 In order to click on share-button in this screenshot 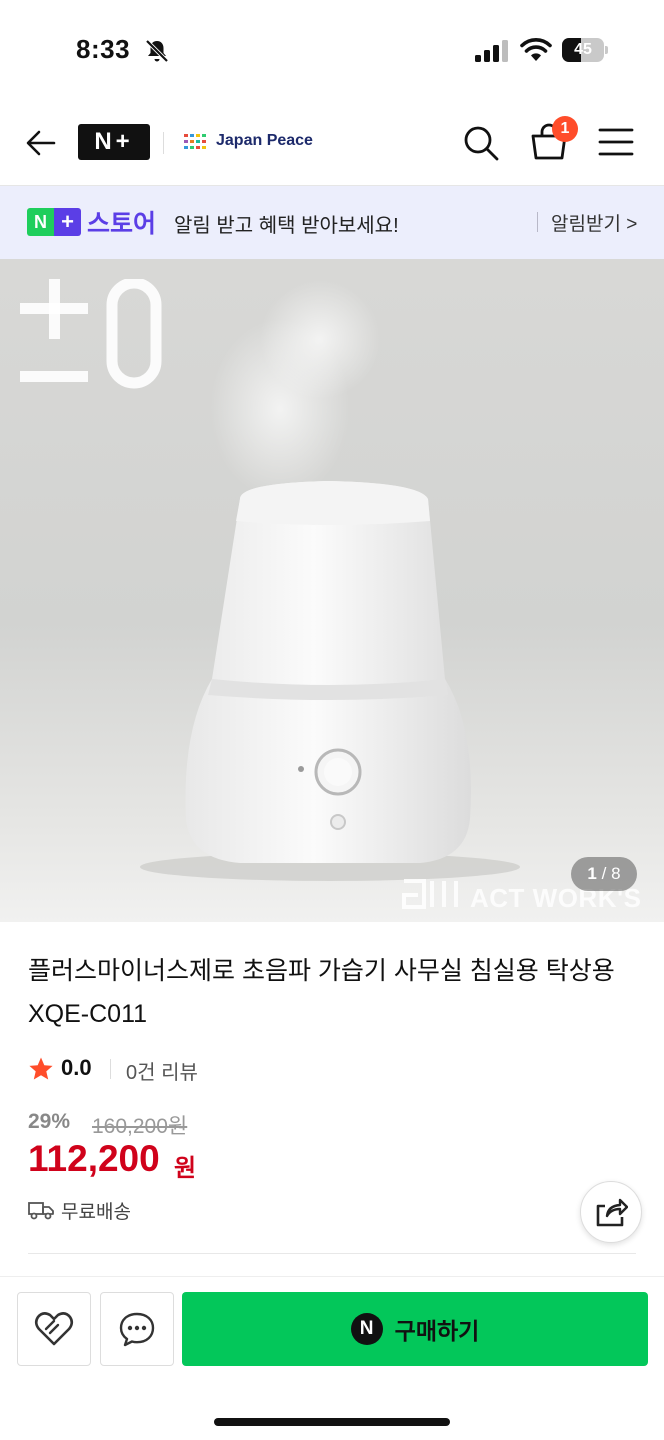, I will do `click(611, 1212)`.